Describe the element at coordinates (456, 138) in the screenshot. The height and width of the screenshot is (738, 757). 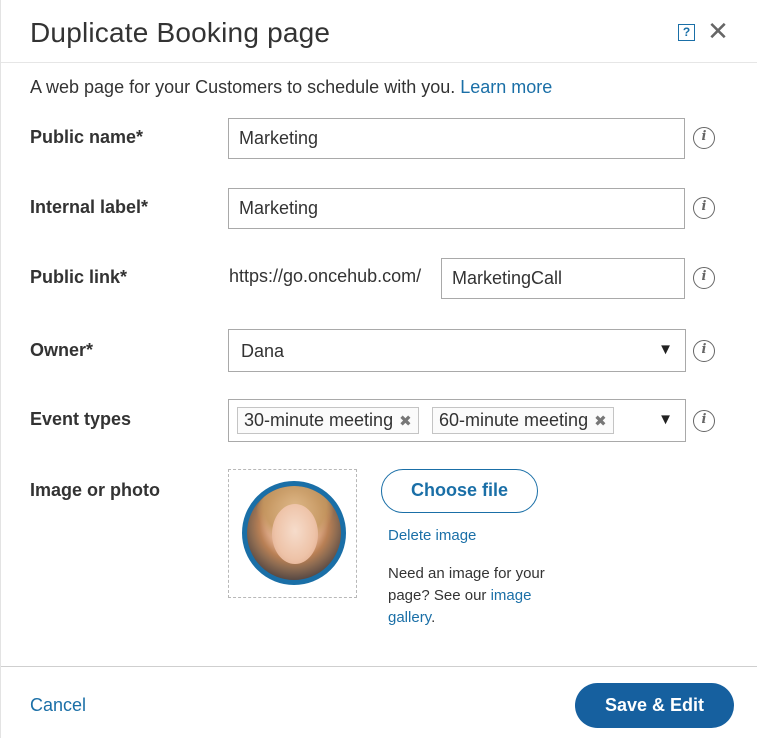
I see `public-name-input: Marketing` at that location.